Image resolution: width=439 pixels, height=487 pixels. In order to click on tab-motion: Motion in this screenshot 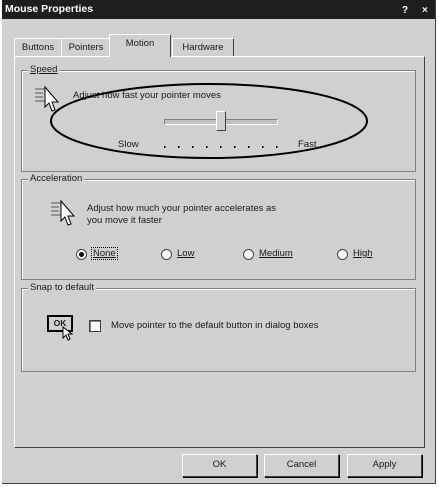, I will do `click(140, 45)`.